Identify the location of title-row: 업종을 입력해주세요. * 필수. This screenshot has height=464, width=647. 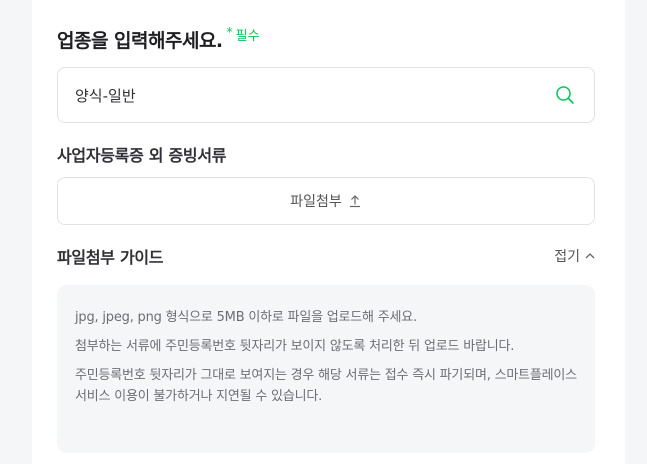
(158, 39).